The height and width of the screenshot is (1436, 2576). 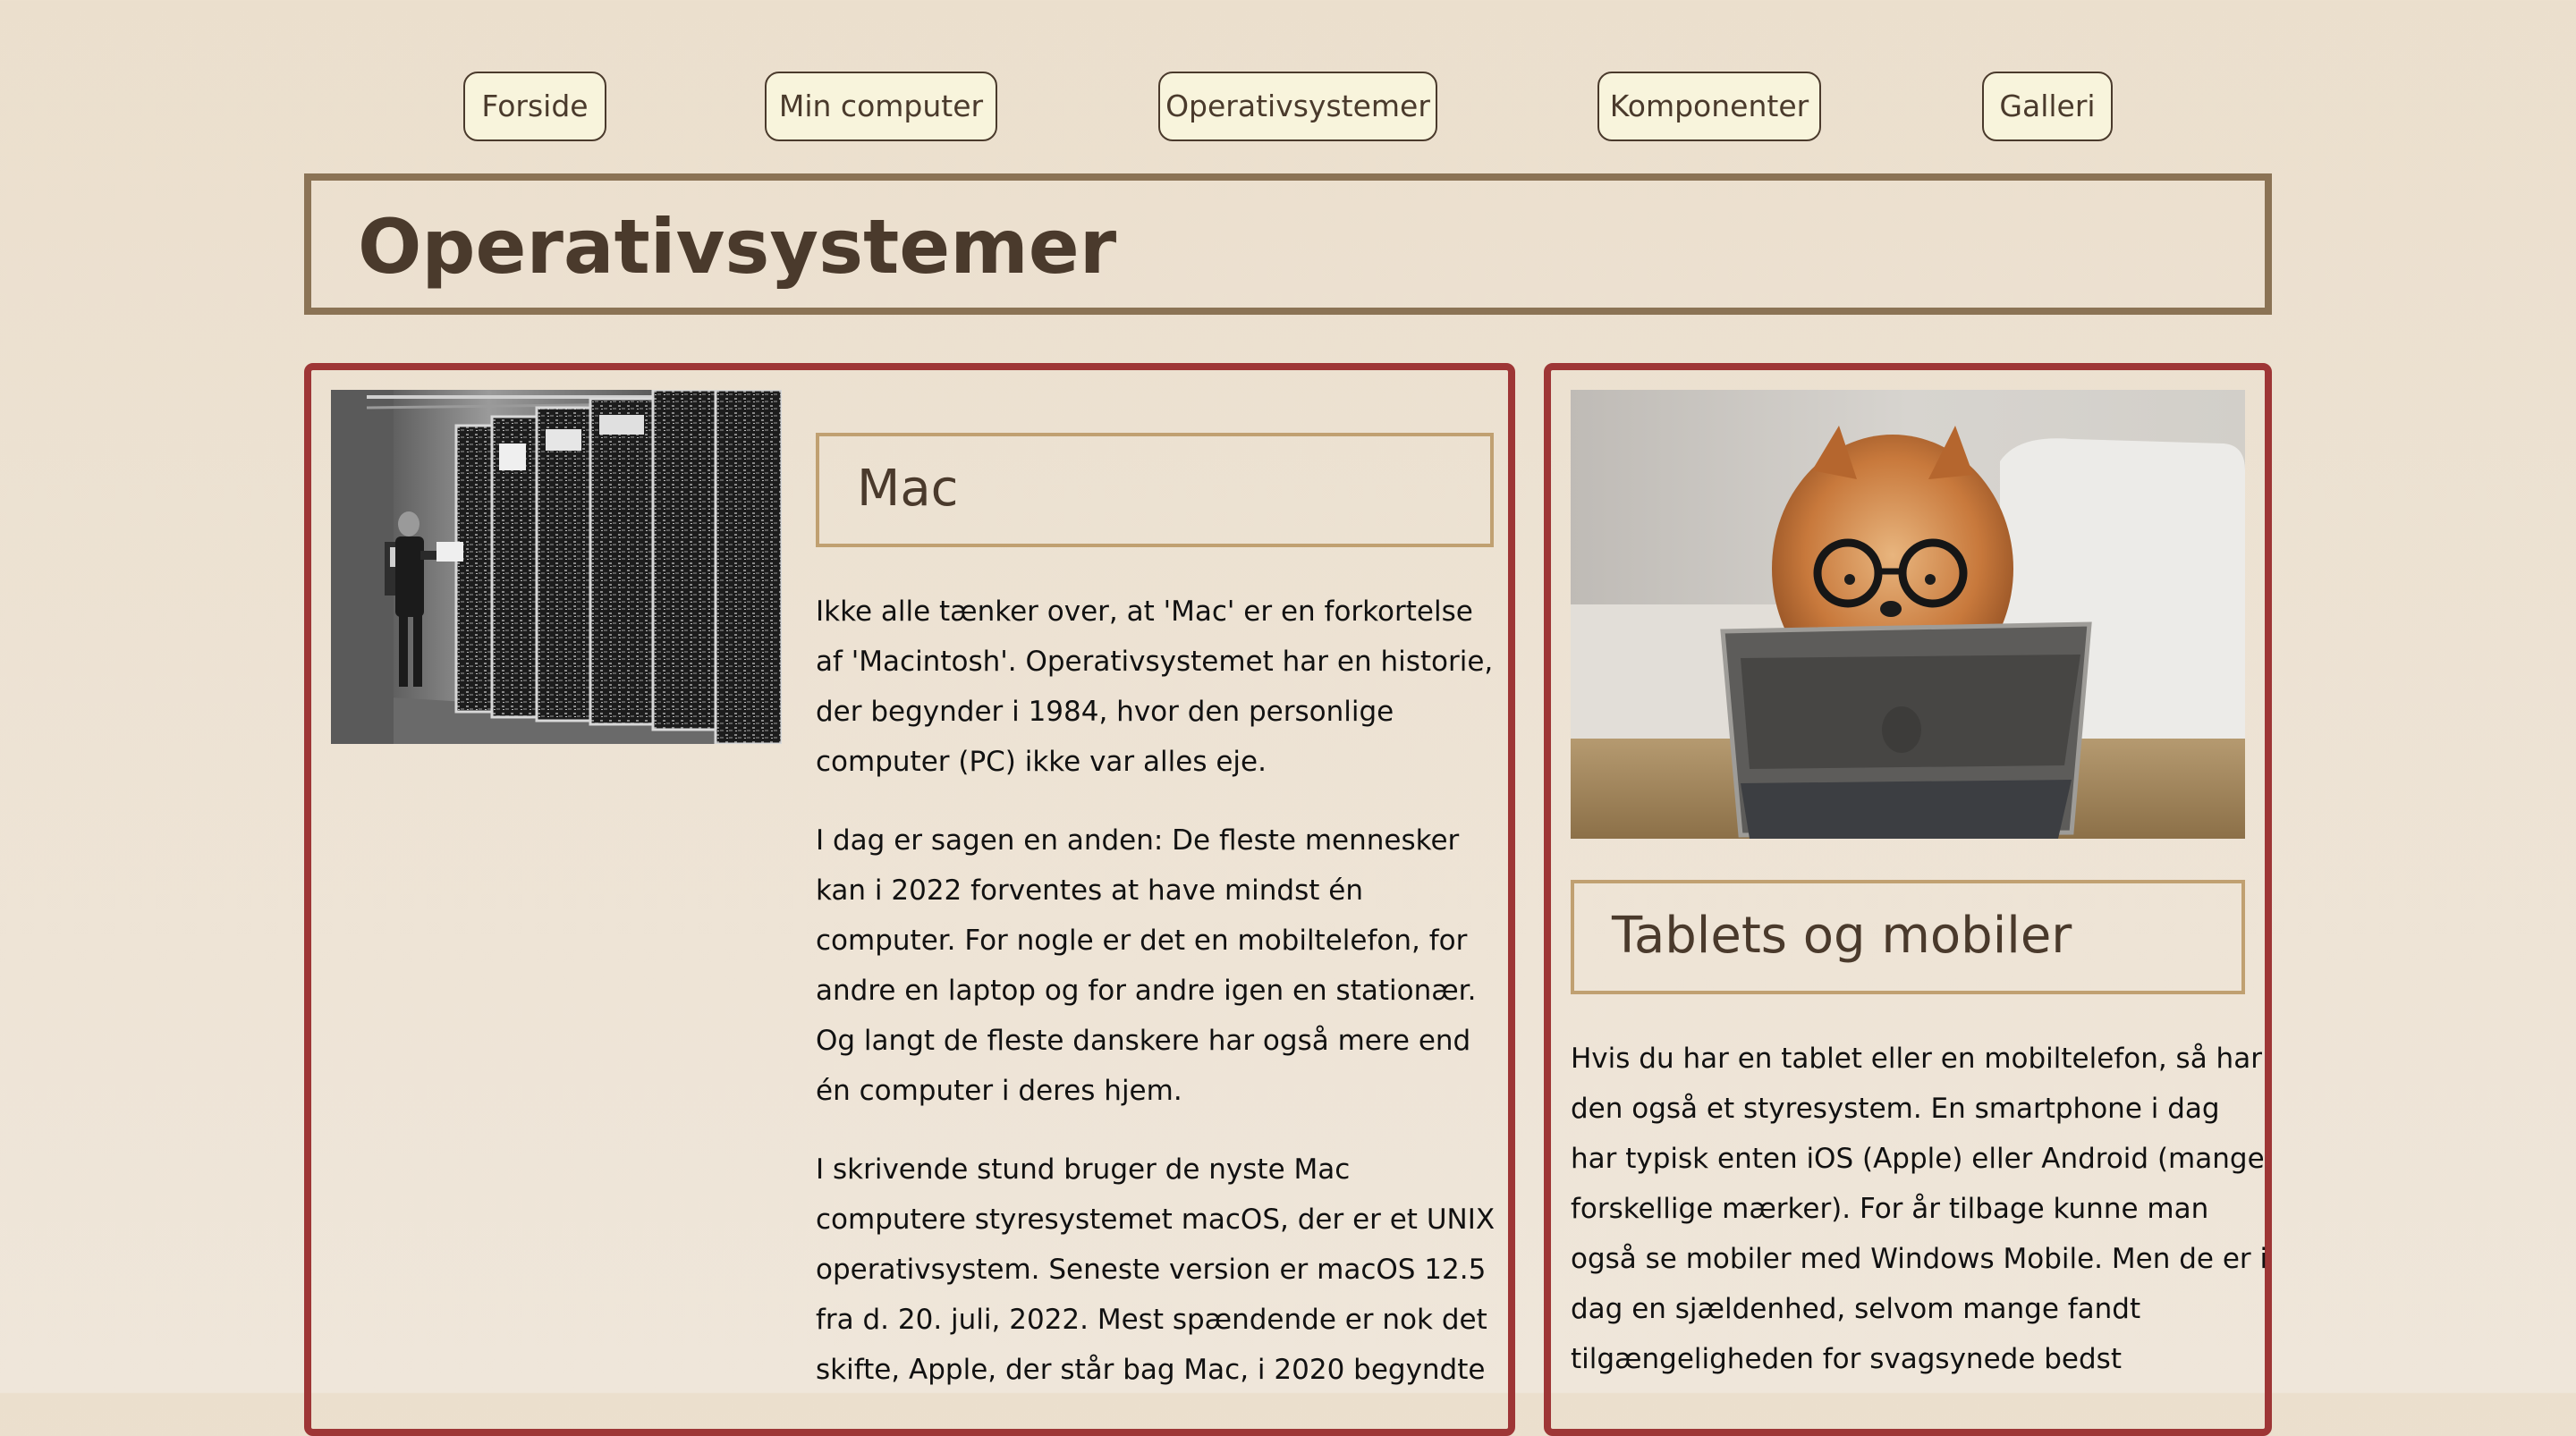 I want to click on mac-heading-box: Mac, so click(x=1155, y=490).